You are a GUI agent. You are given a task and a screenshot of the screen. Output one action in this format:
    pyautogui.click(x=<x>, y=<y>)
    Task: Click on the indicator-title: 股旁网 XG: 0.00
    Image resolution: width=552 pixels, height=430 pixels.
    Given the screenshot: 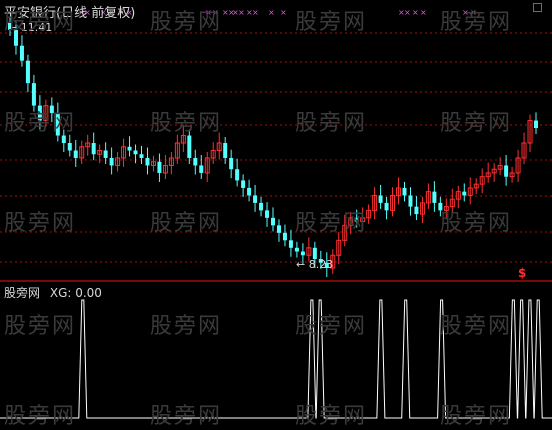 What is the action you would take?
    pyautogui.click(x=53, y=292)
    